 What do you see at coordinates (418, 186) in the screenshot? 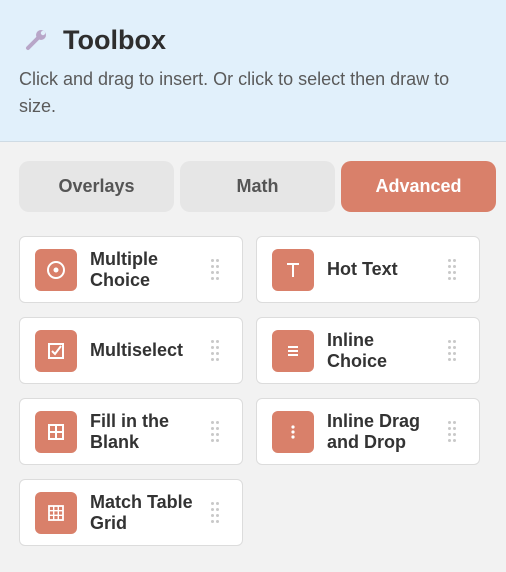
I see `tab-advanced: Advanced` at bounding box center [418, 186].